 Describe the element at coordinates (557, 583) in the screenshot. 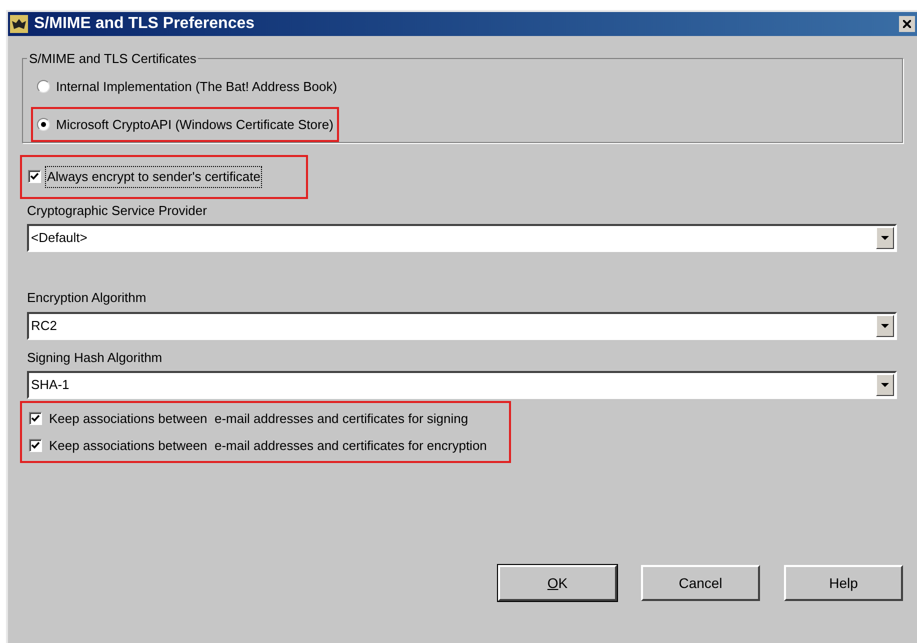

I see `dialog-button: OK` at that location.